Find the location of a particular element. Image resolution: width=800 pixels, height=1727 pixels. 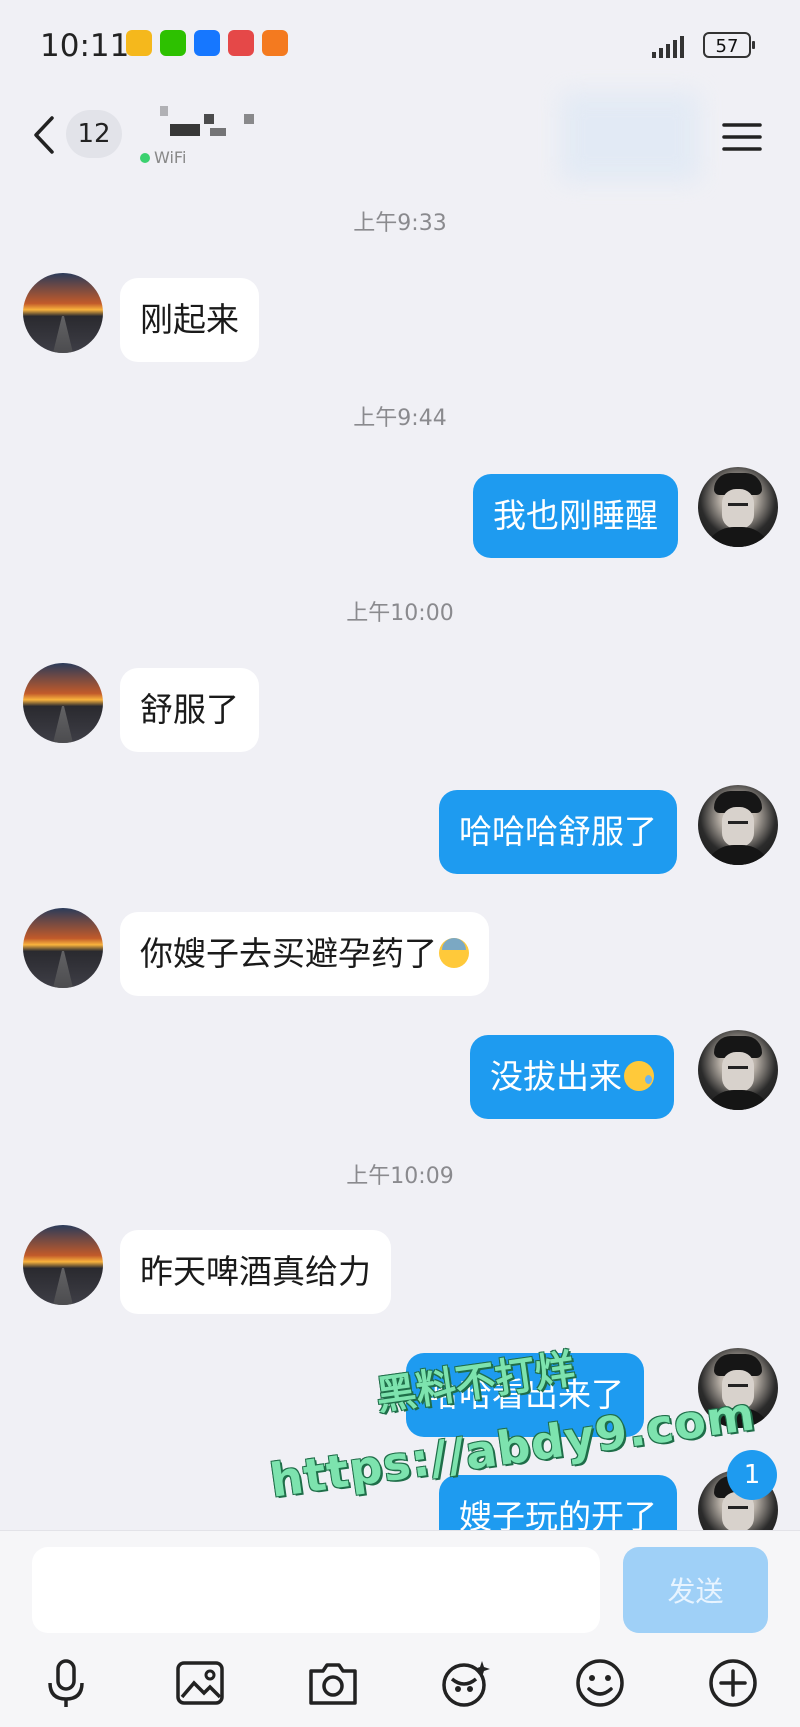

blurred-area is located at coordinates (630, 137).